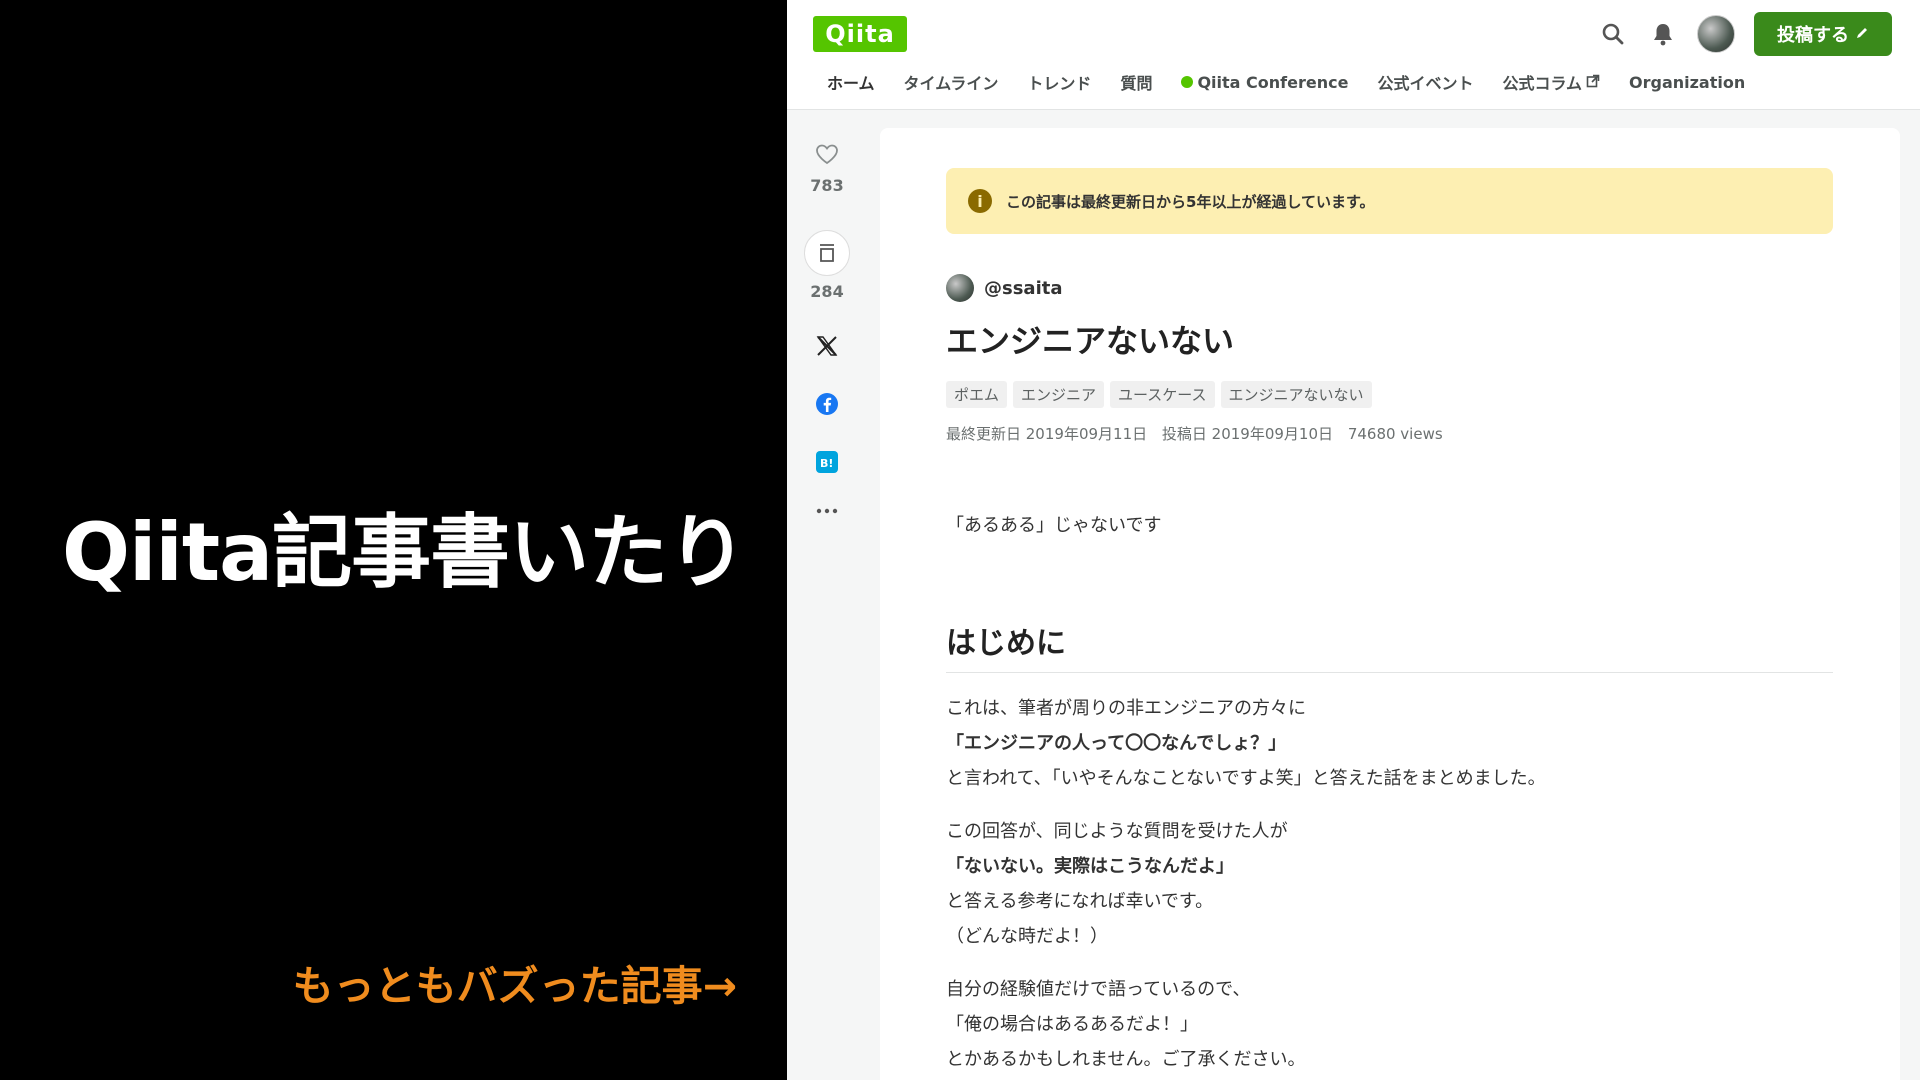  I want to click on paragraph-line: と答える参考になれば幸いです。, so click(1080, 901).